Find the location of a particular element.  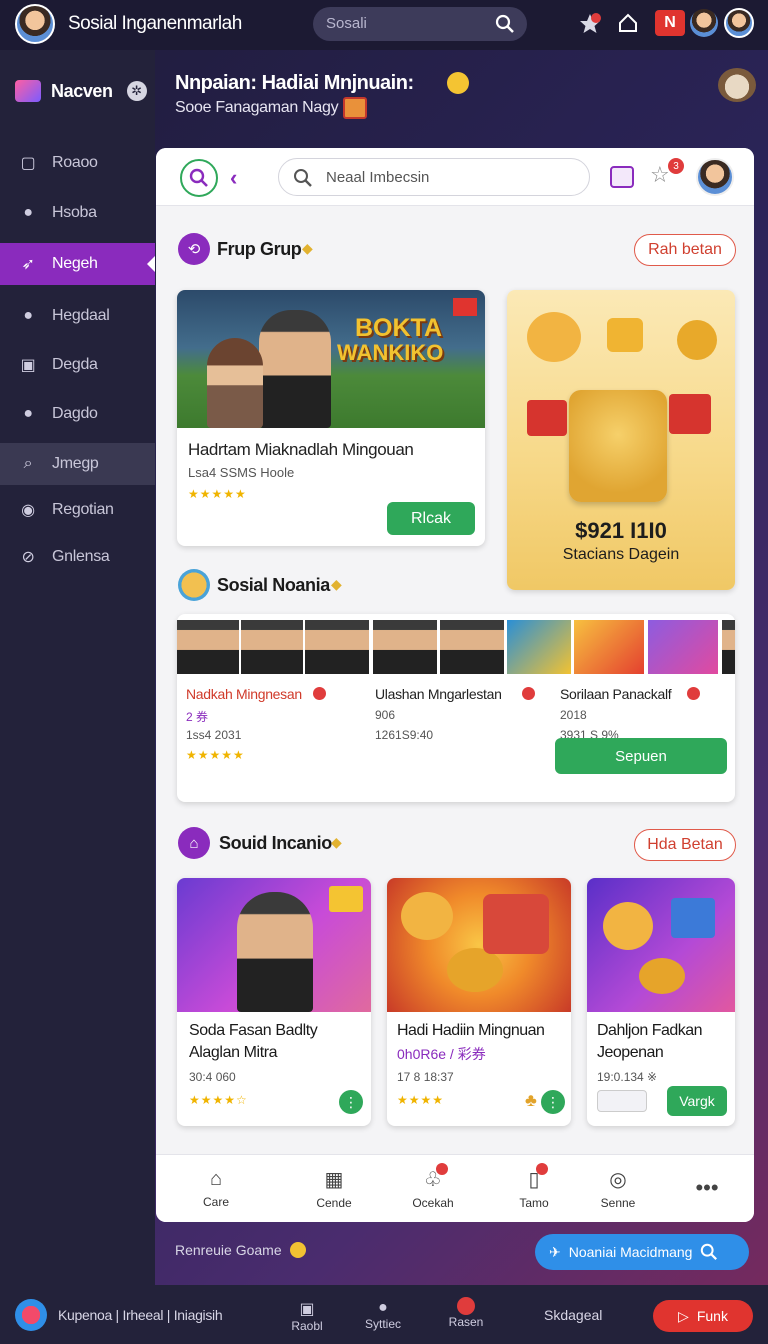

play-thumb is located at coordinates (683, 647).